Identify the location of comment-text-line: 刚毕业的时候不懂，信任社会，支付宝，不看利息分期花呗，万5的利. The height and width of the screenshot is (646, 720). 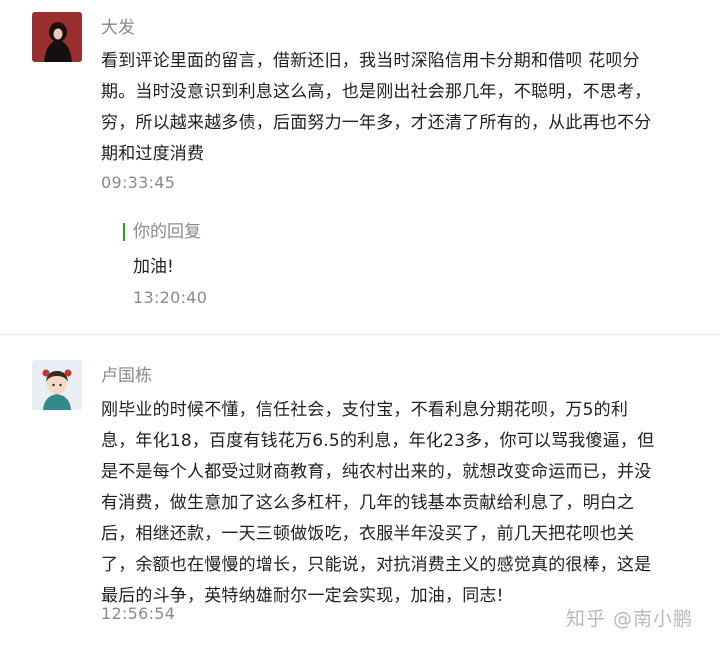
(365, 410).